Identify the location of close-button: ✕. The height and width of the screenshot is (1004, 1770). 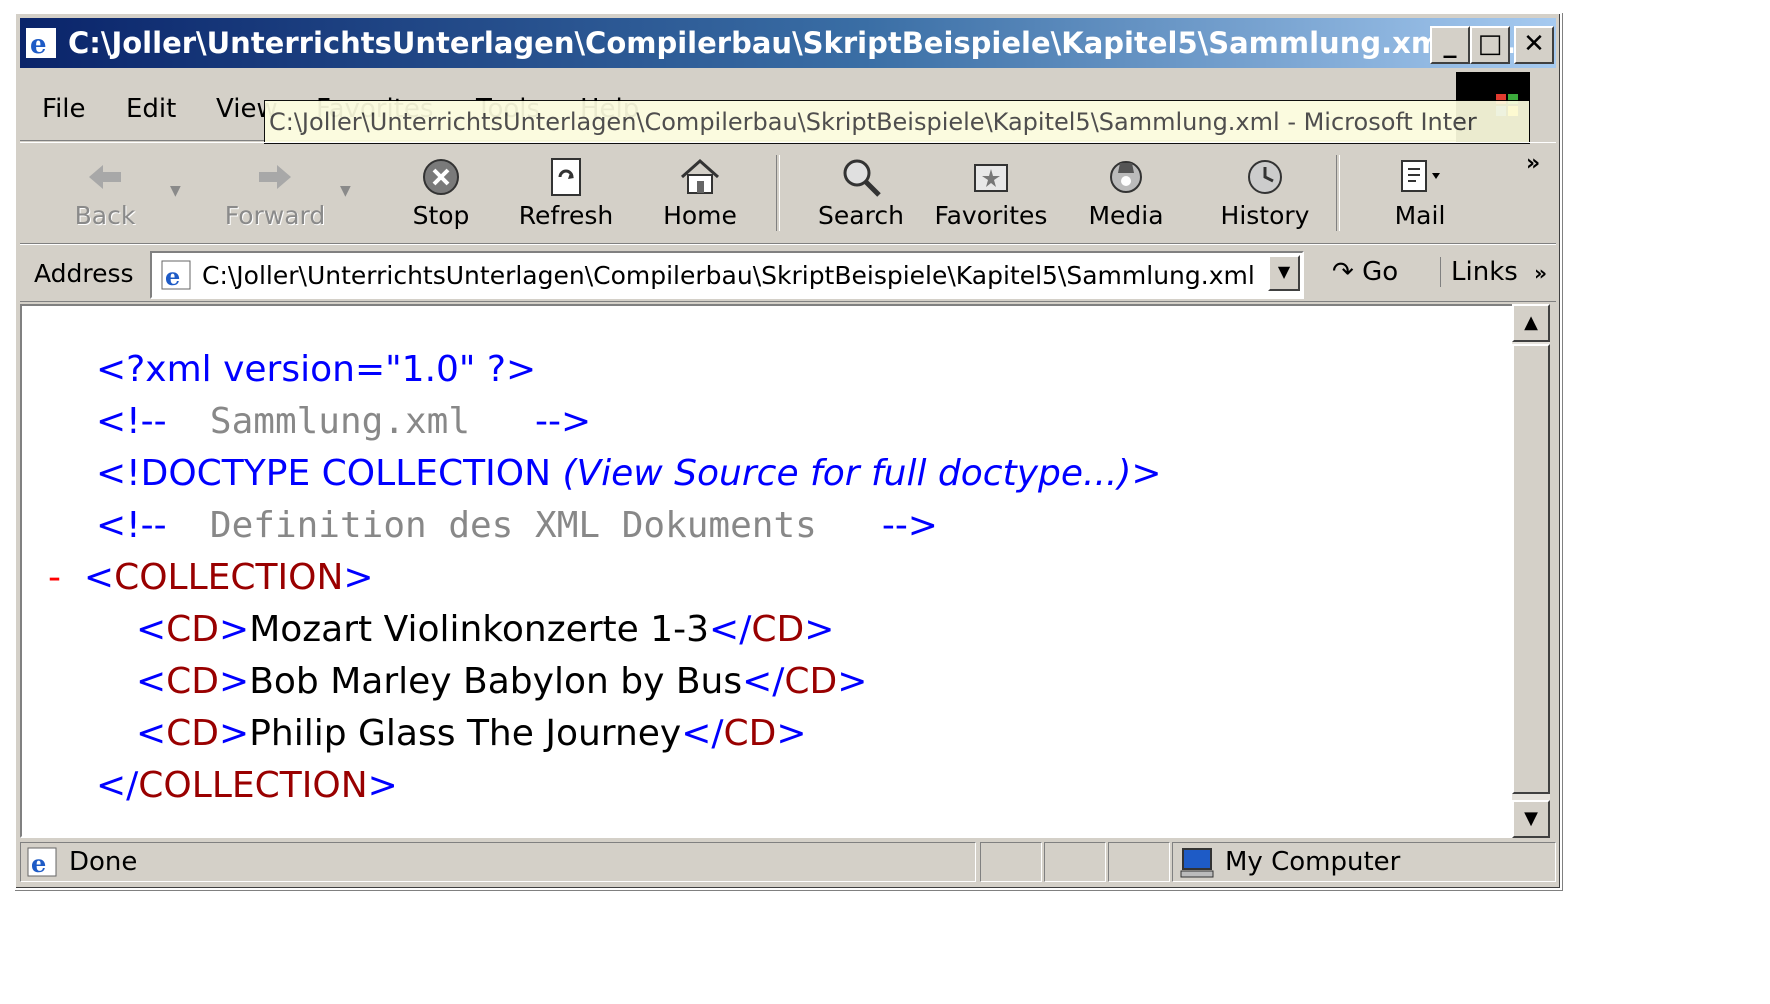
(1534, 45).